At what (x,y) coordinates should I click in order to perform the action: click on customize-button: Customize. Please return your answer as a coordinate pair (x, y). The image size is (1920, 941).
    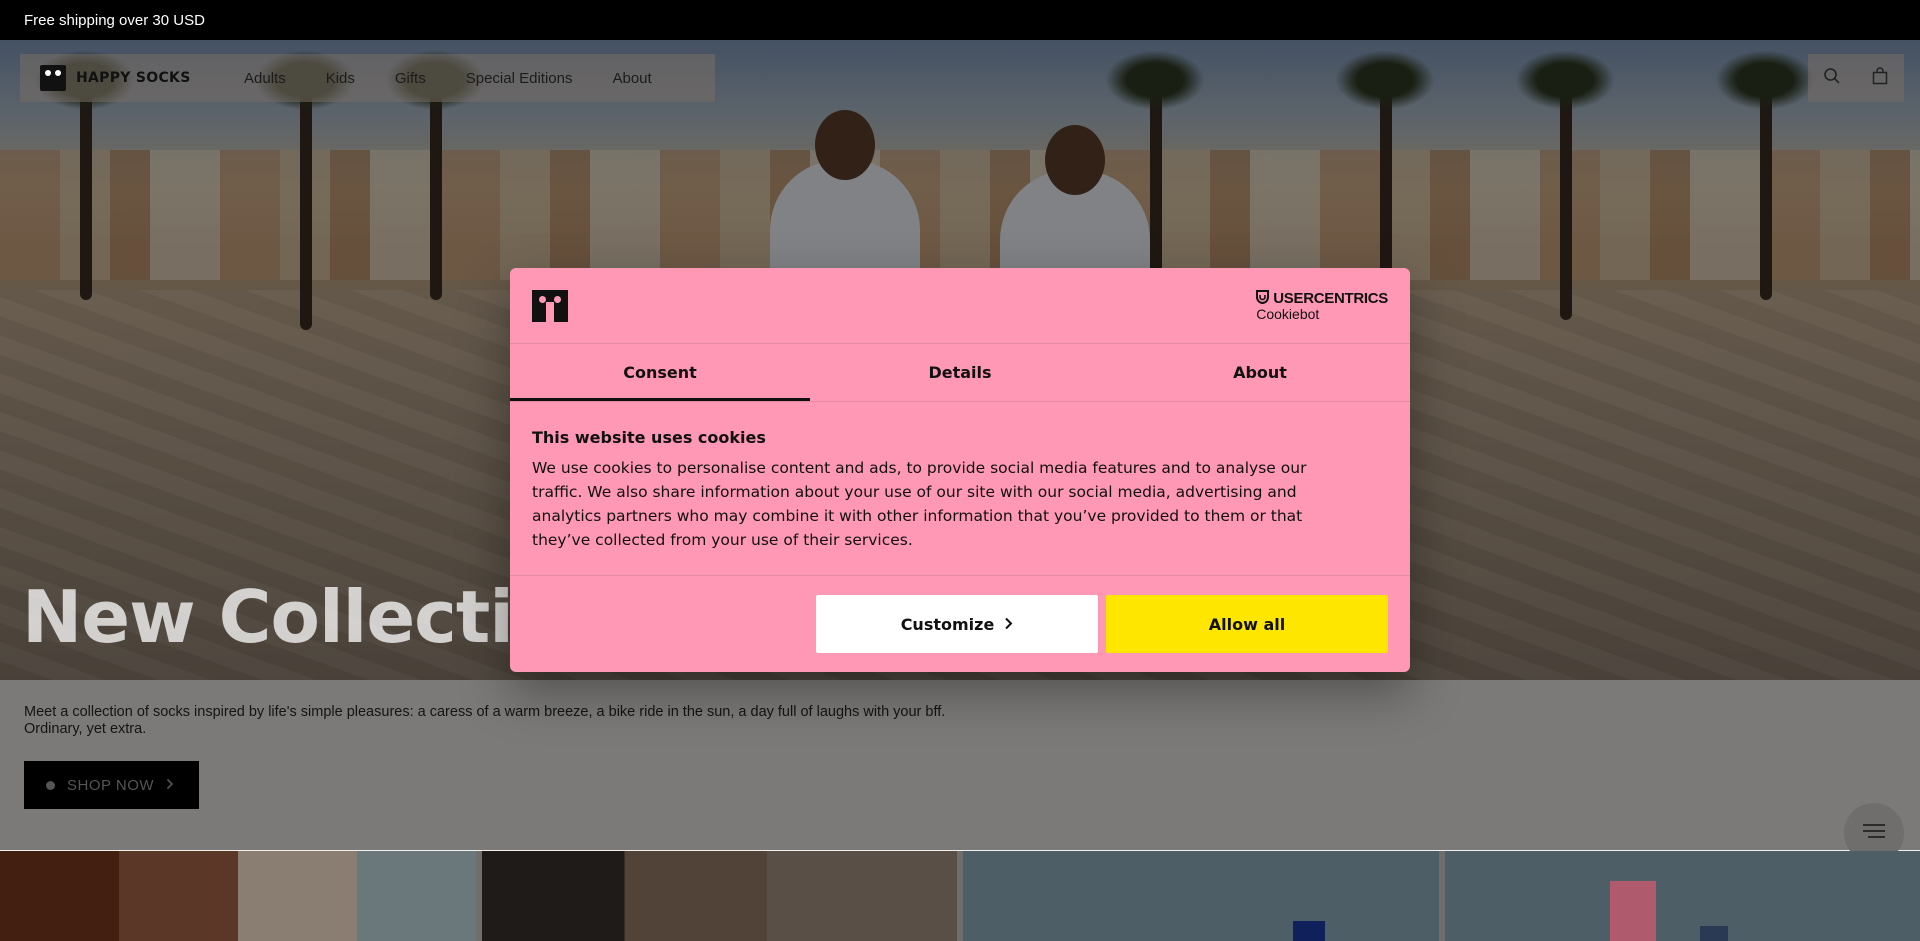
    Looking at the image, I should click on (957, 624).